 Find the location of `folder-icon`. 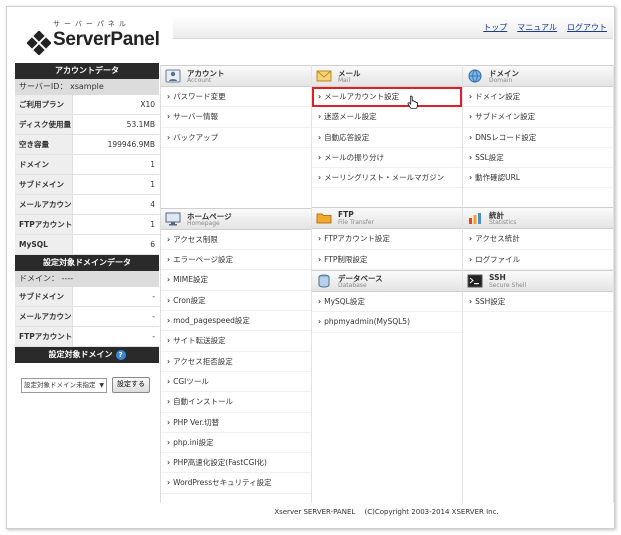

folder-icon is located at coordinates (324, 218).